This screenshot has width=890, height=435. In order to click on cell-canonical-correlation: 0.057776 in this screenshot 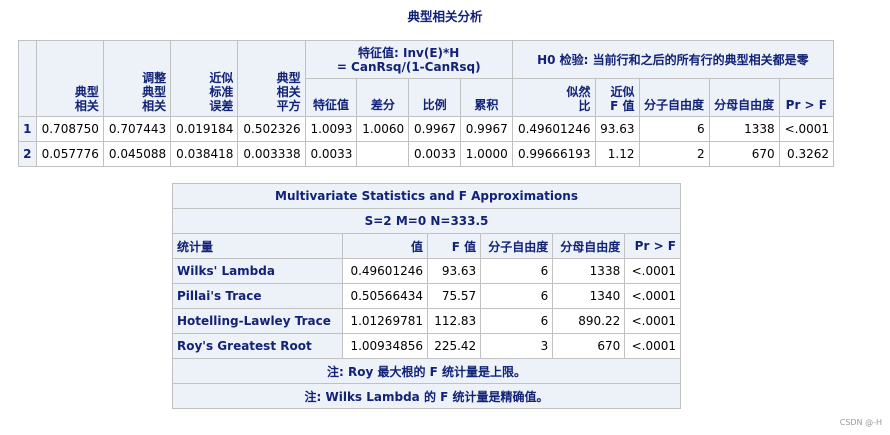, I will do `click(69, 154)`.